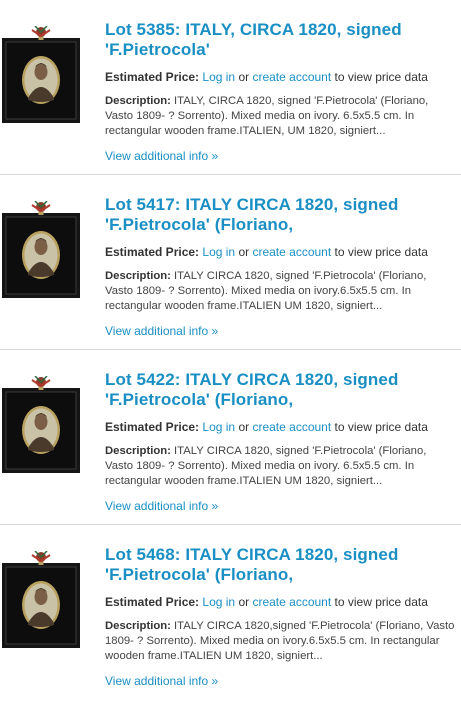  What do you see at coordinates (252, 204) in the screenshot?
I see `lot-title-line1: Lot 5417: ITALY CIRCA 1820, signed` at bounding box center [252, 204].